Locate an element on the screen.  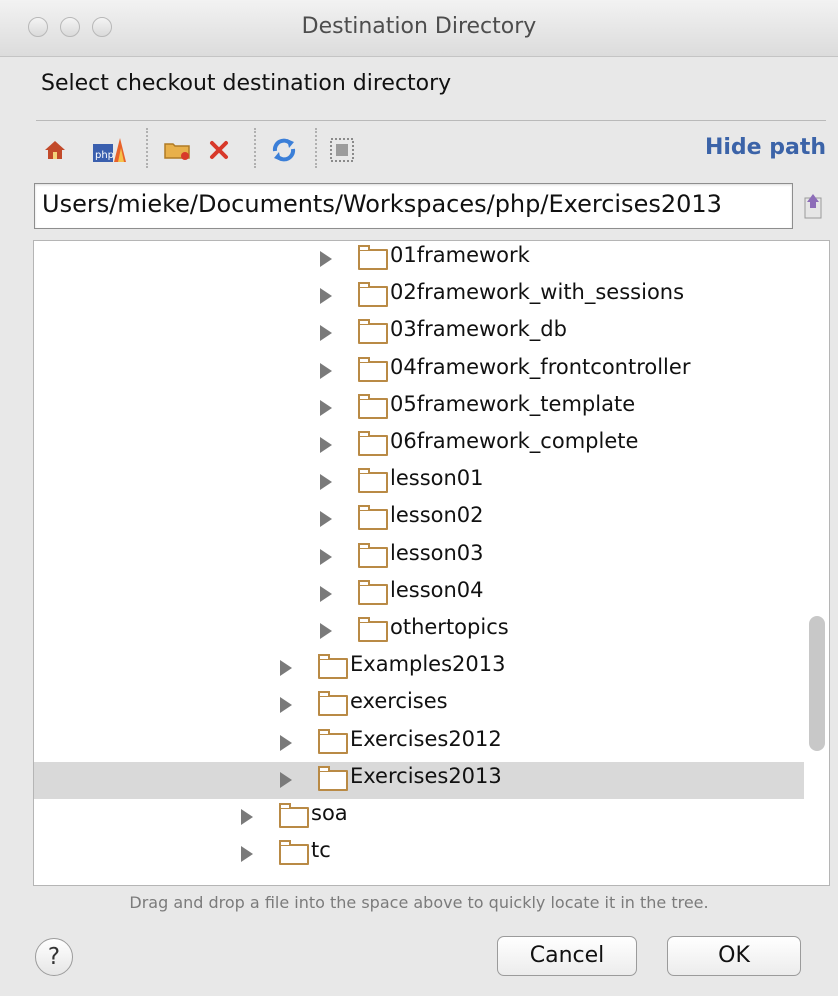
dialog-header: Select checkout destination directory is located at coordinates (246, 83).